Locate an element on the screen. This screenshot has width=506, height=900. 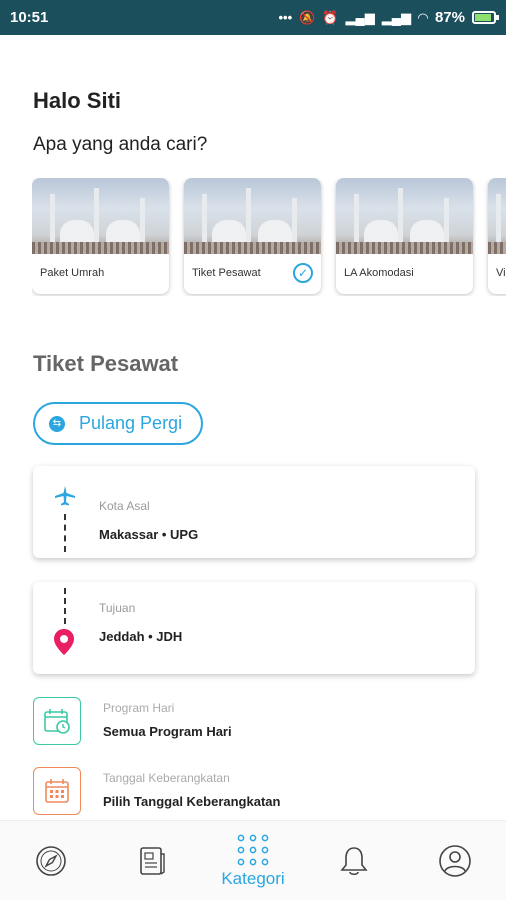
destination-field: Tujuan Jeddah • JDH is located at coordinates (254, 628).